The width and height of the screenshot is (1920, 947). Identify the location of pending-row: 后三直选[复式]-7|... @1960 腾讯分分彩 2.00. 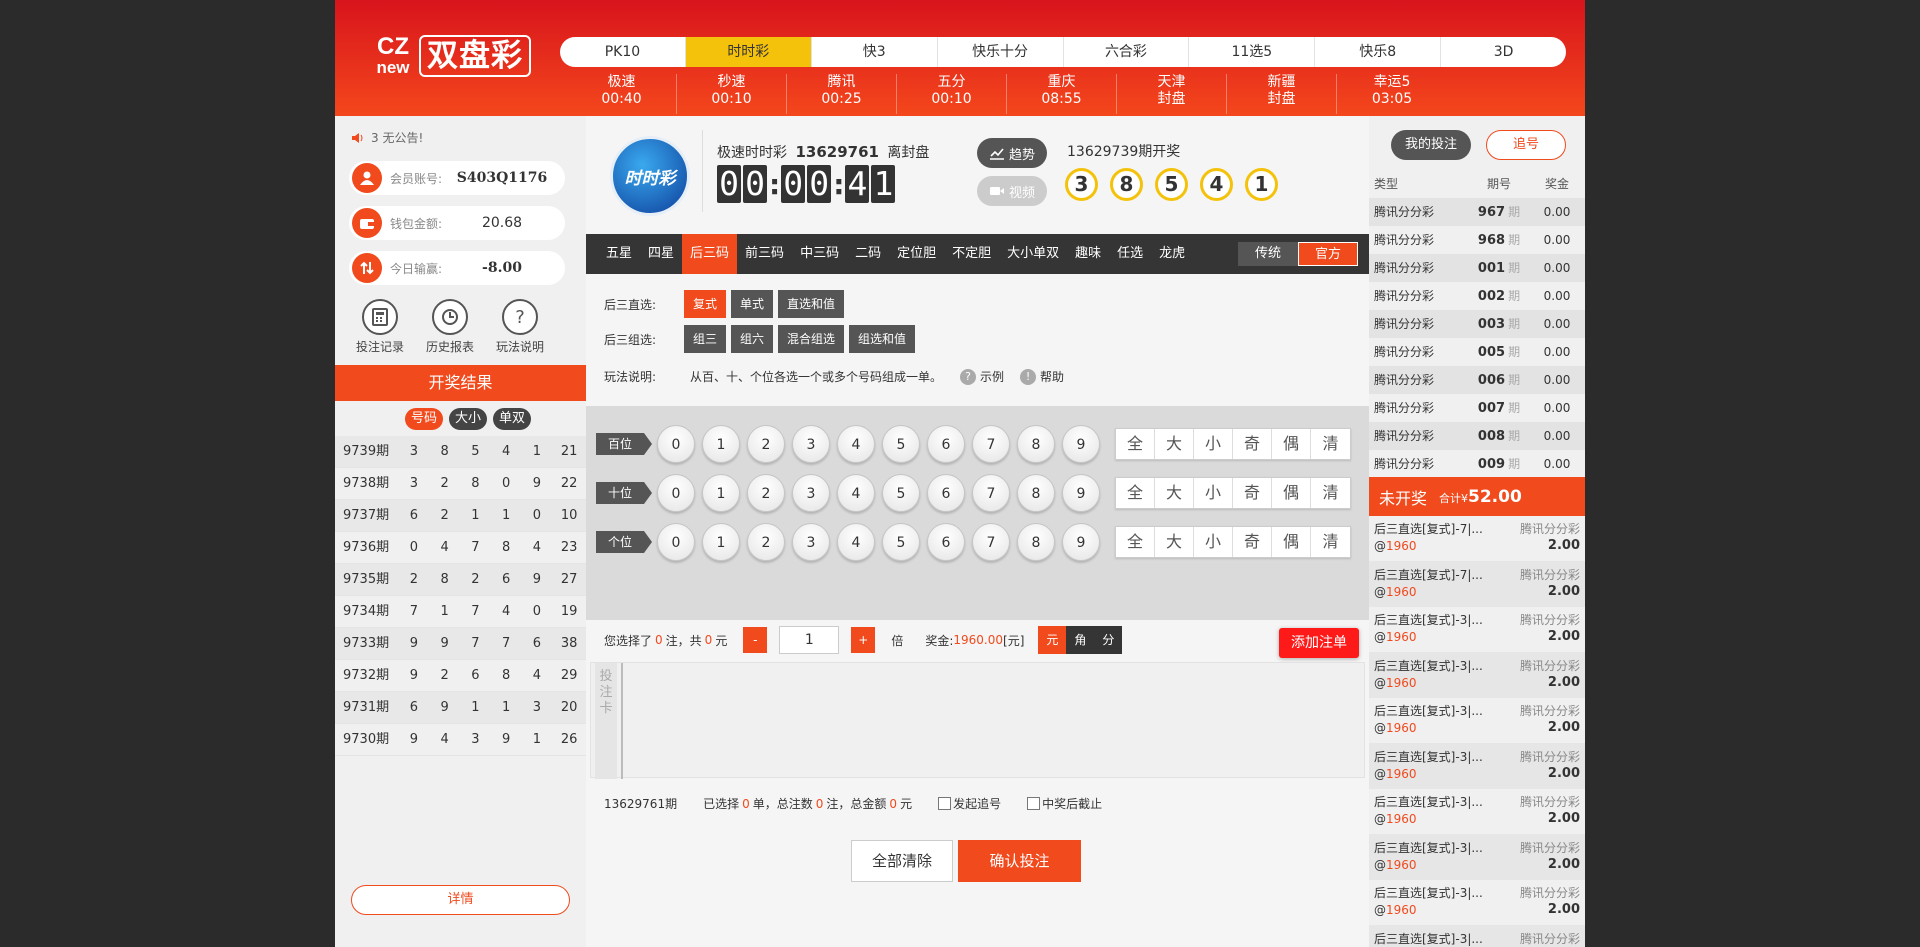
(1477, 584).